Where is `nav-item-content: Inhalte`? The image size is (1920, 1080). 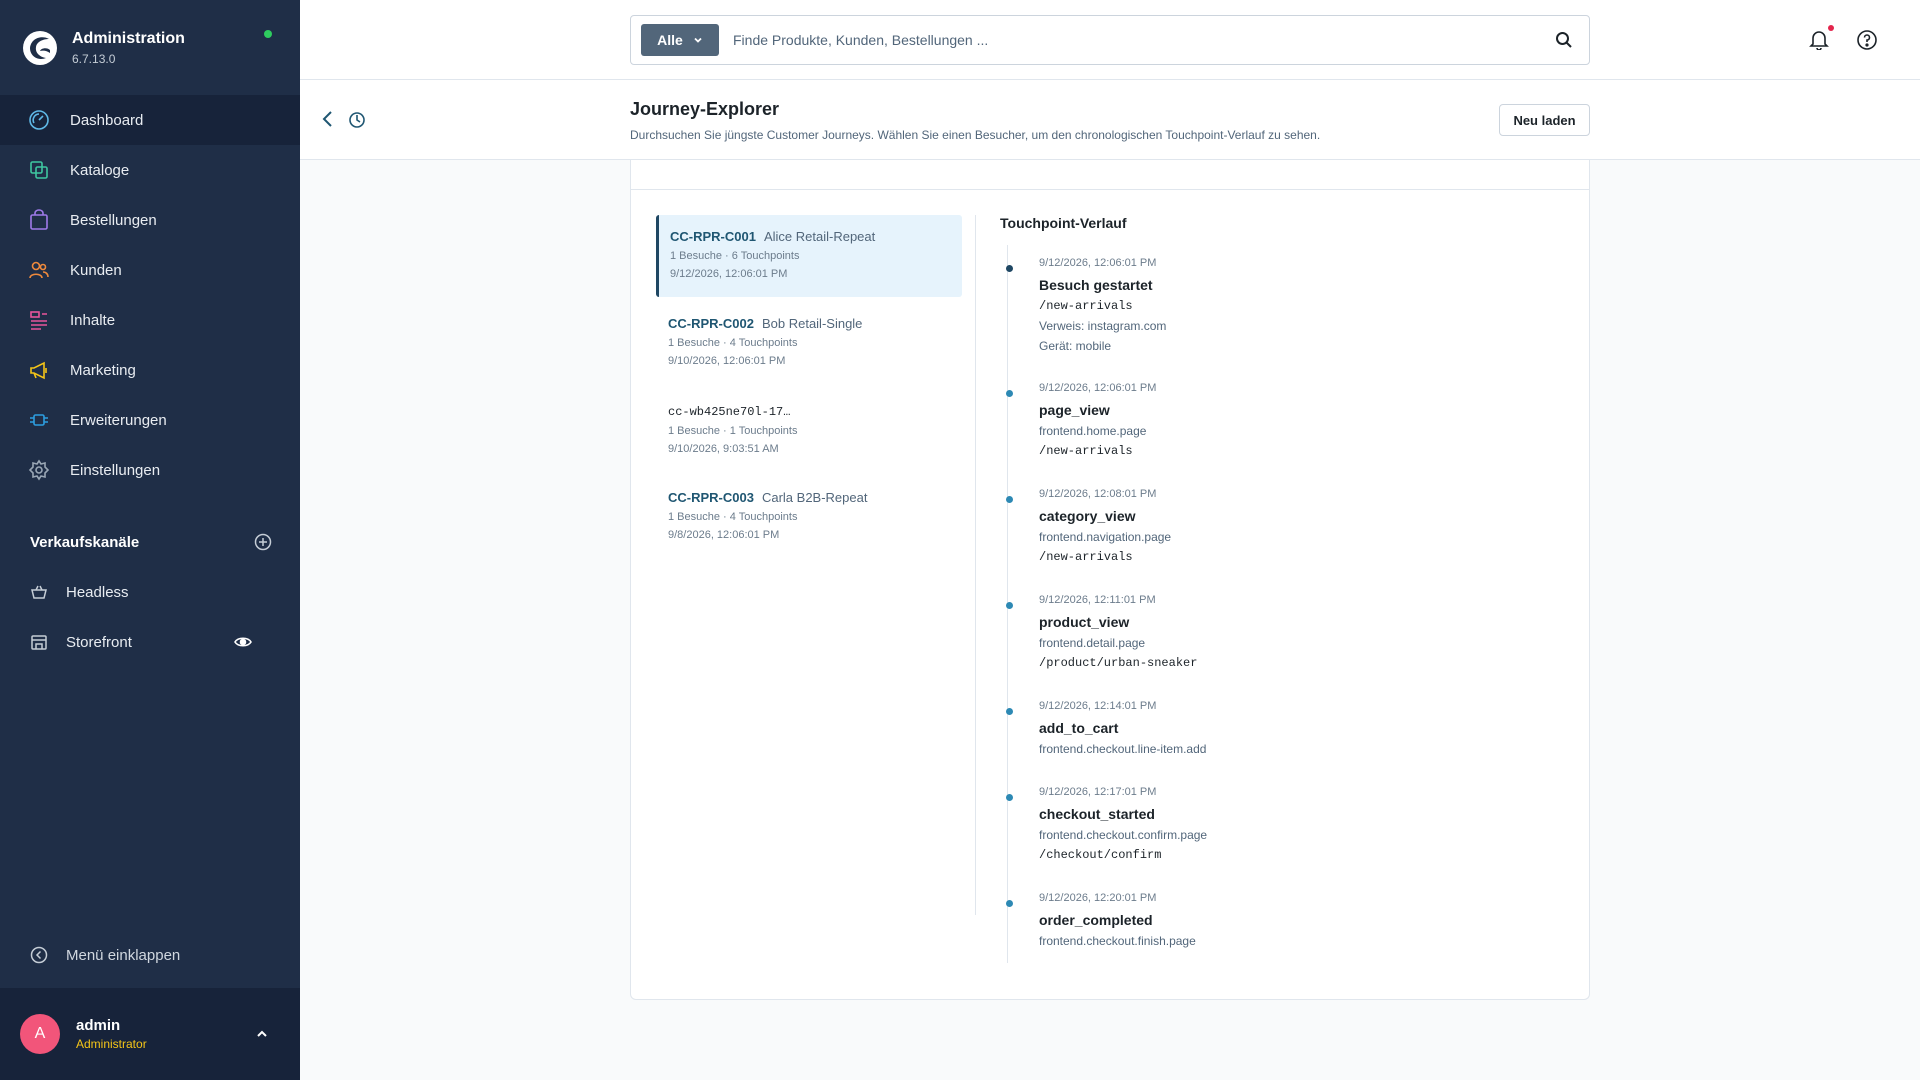
nav-item-content: Inhalte is located at coordinates (150, 320).